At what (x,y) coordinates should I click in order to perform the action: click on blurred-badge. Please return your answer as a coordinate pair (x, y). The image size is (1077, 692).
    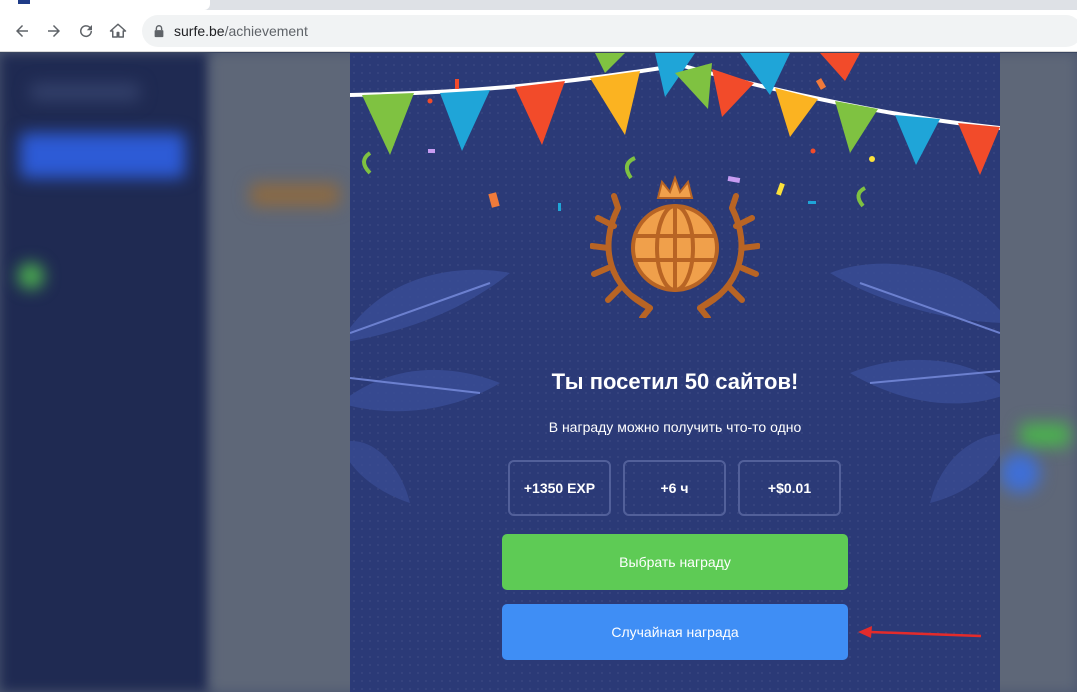
    Looking at the image, I should click on (295, 195).